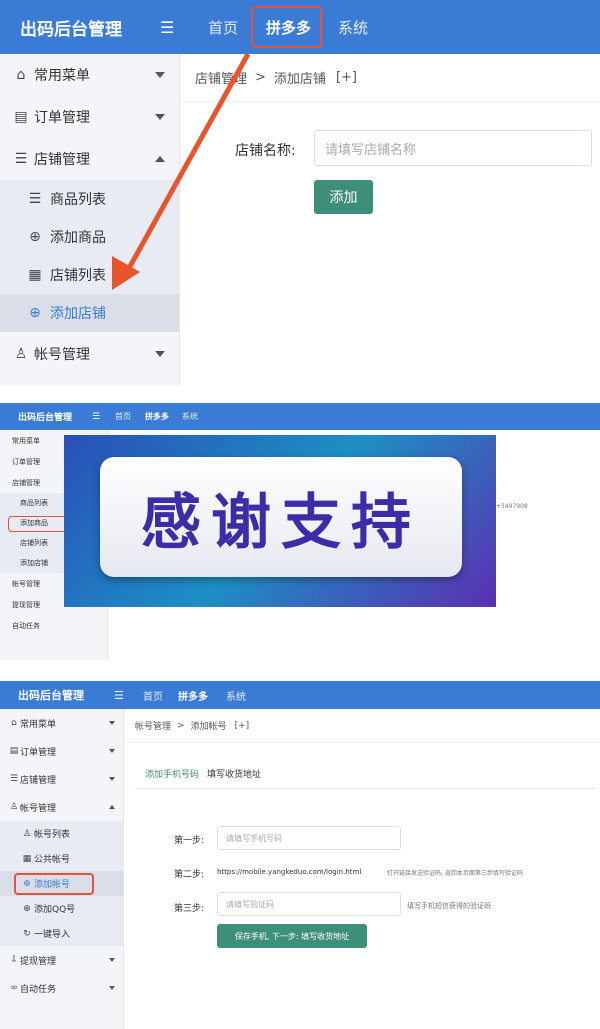 The height and width of the screenshot is (1029, 600). What do you see at coordinates (112, 807) in the screenshot?
I see `chevron-up-icon` at bounding box center [112, 807].